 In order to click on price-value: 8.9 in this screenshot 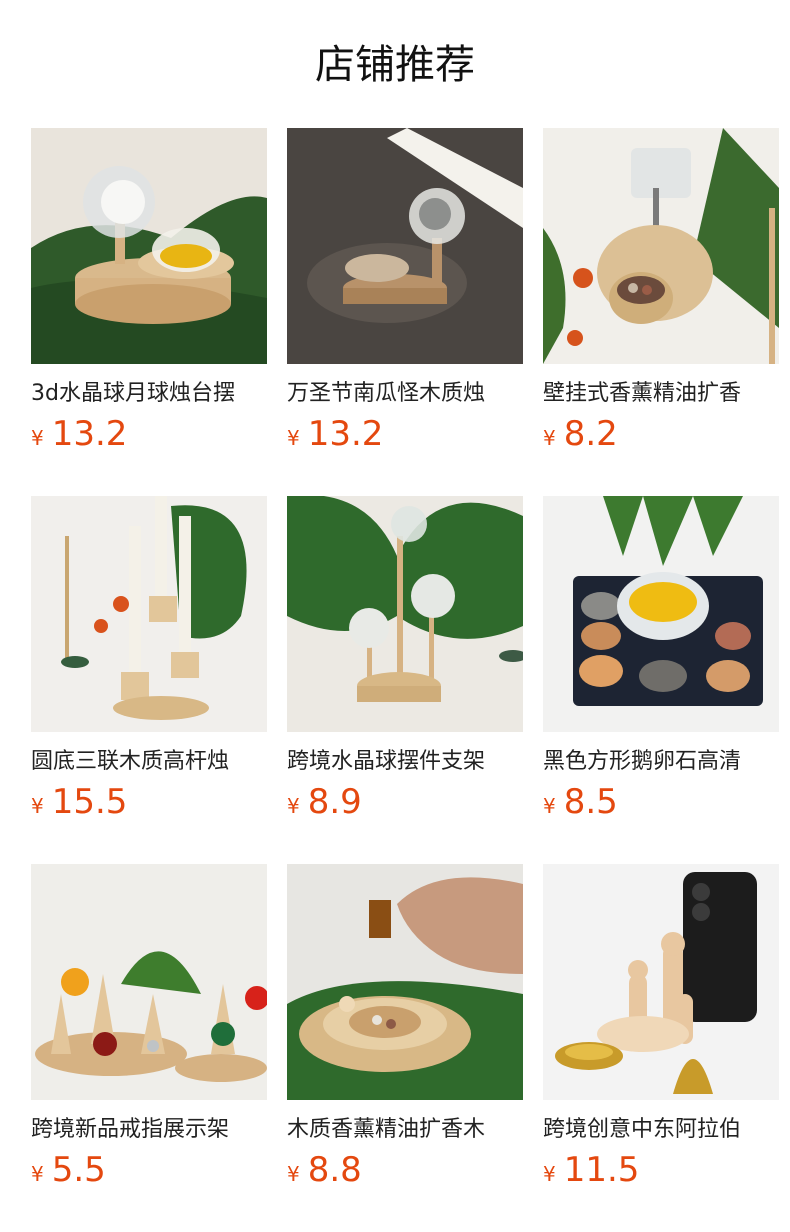, I will do `click(334, 802)`.